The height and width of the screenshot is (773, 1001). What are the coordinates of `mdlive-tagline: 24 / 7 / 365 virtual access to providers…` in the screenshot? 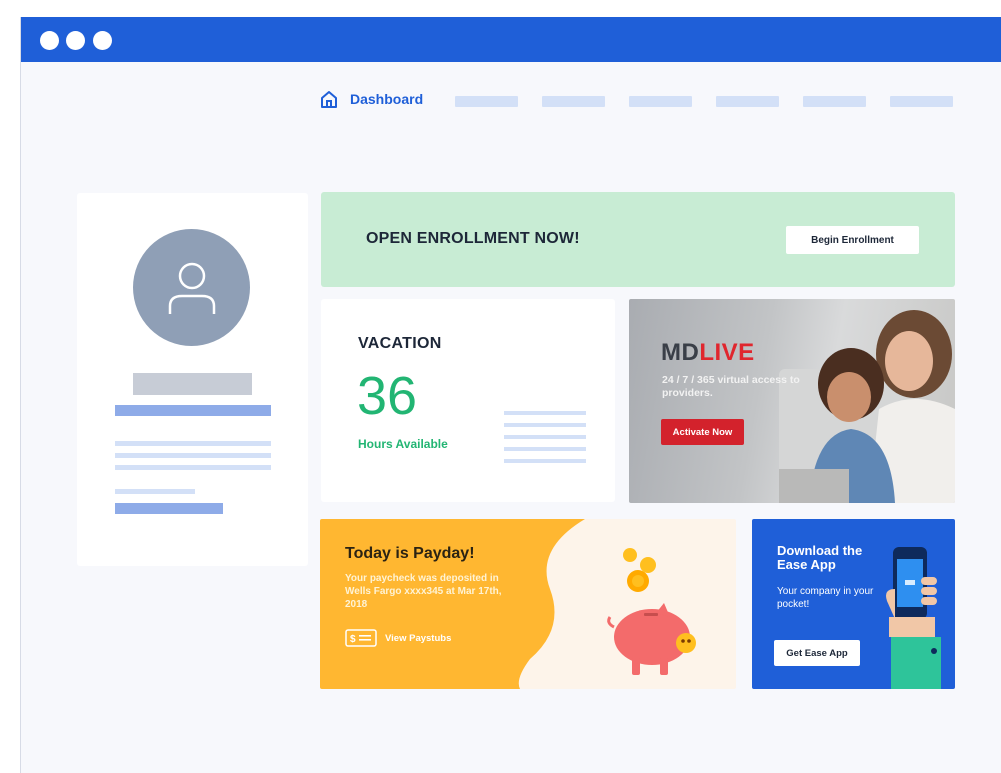 It's located at (731, 386).